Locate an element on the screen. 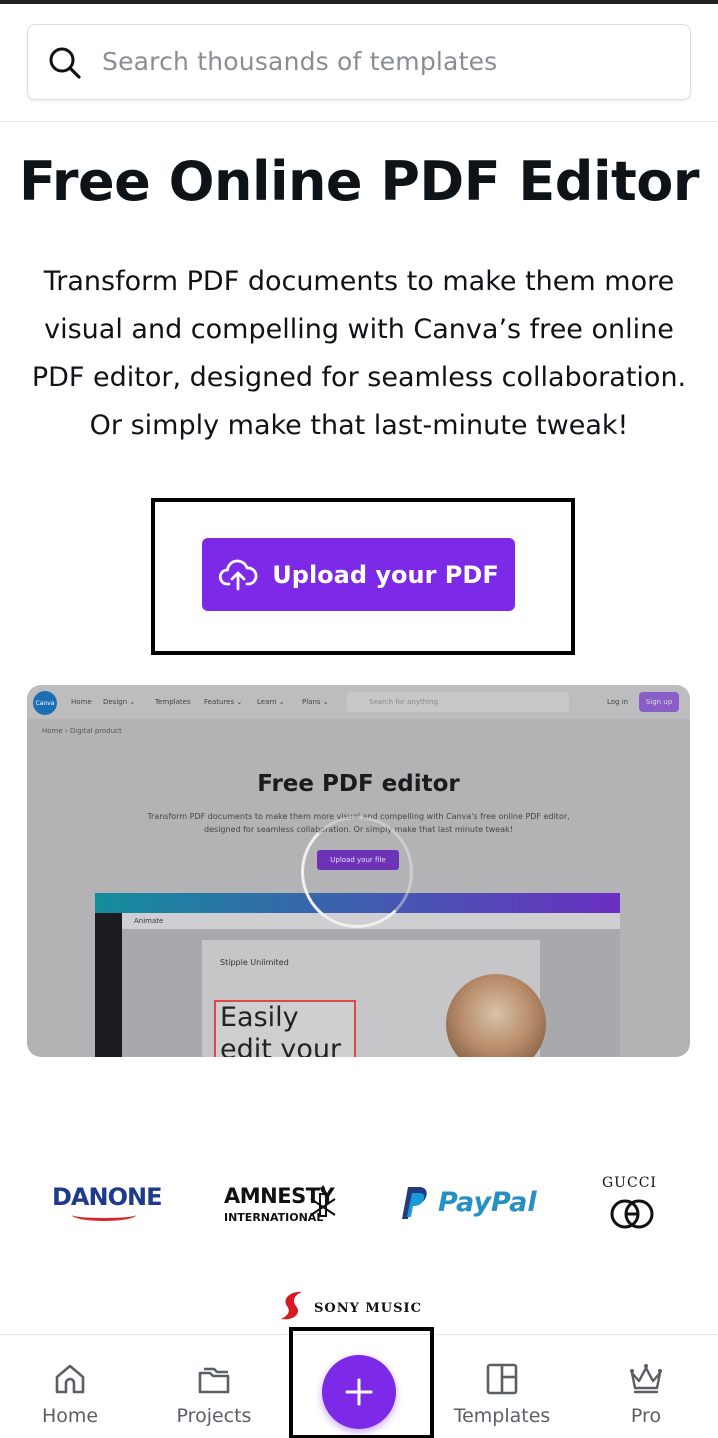 This screenshot has width=718, height=1438. plus-icon is located at coordinates (359, 1392).